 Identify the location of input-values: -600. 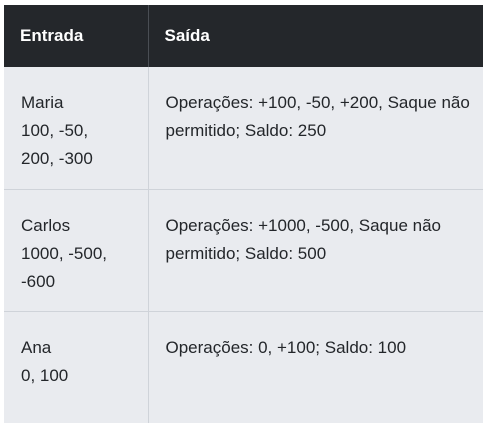
(38, 281).